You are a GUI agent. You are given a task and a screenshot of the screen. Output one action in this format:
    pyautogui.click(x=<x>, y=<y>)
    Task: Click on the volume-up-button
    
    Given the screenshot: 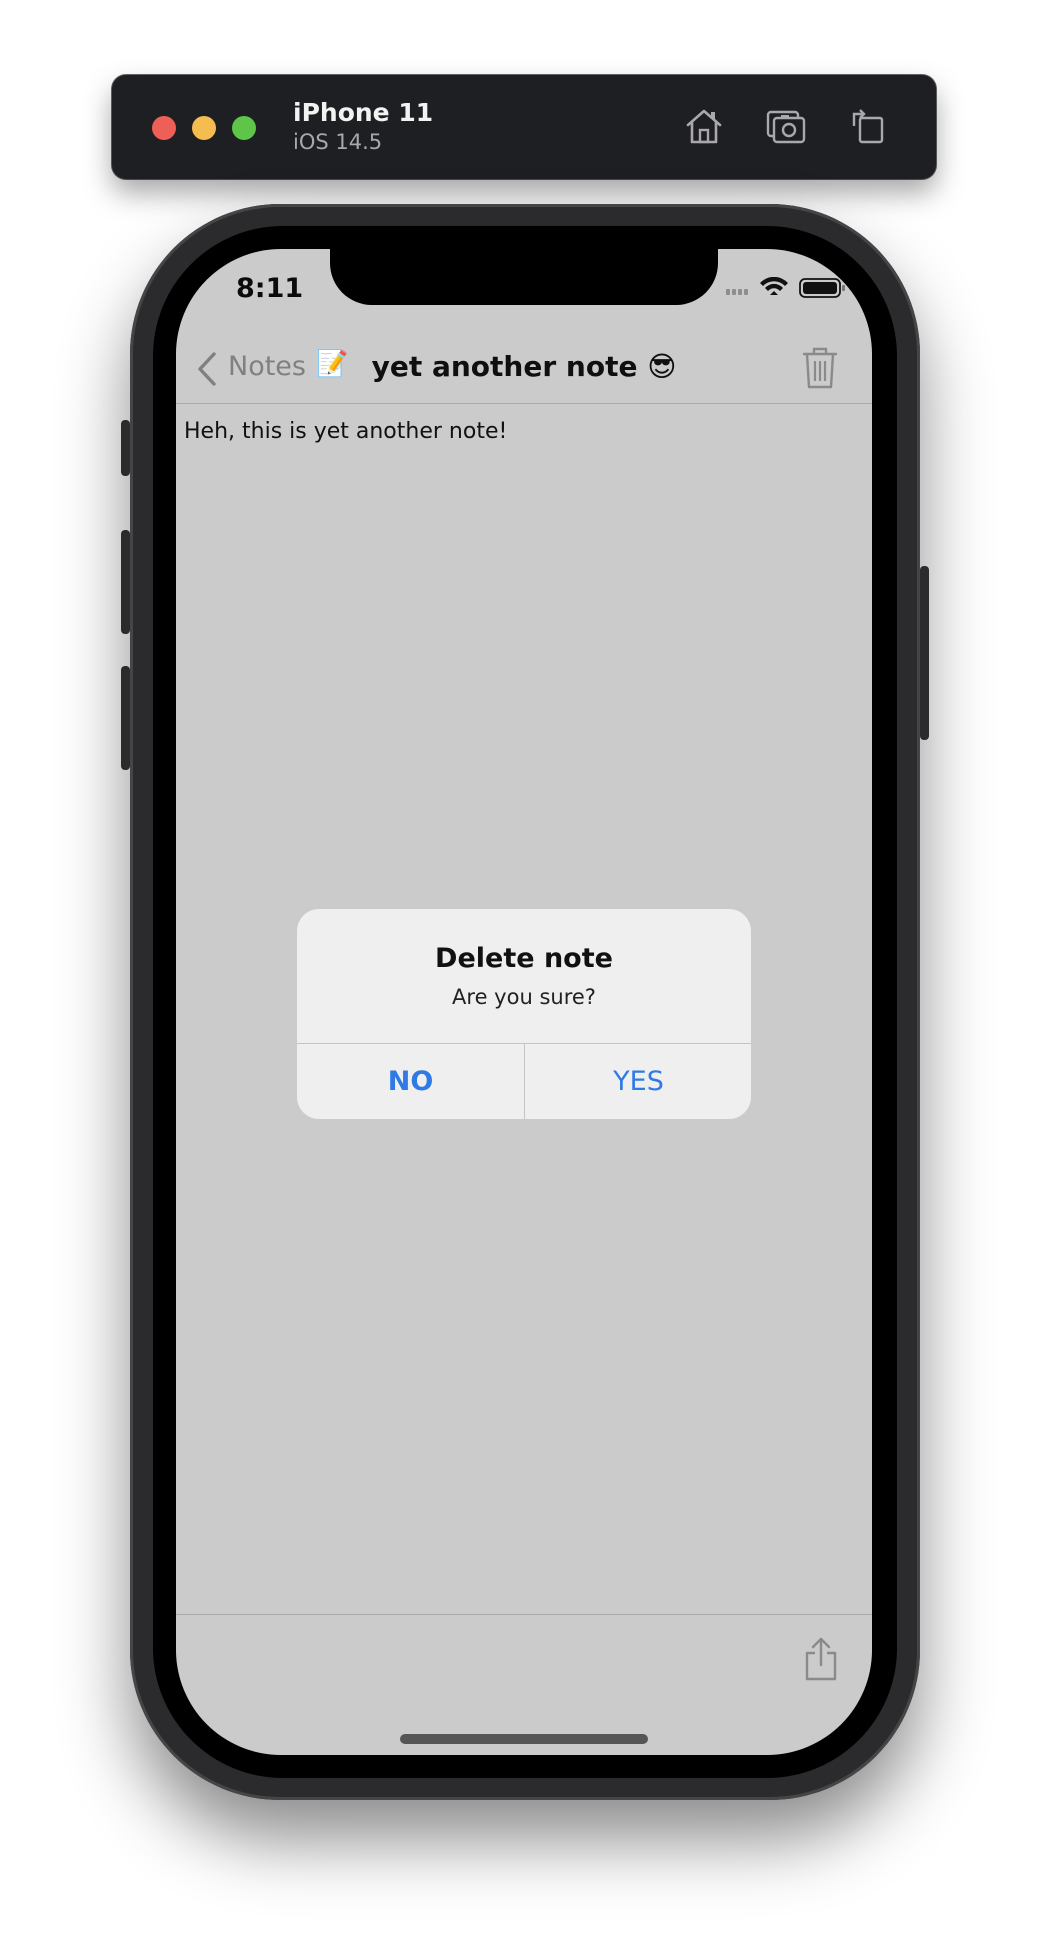 What is the action you would take?
    pyautogui.click(x=125, y=582)
    